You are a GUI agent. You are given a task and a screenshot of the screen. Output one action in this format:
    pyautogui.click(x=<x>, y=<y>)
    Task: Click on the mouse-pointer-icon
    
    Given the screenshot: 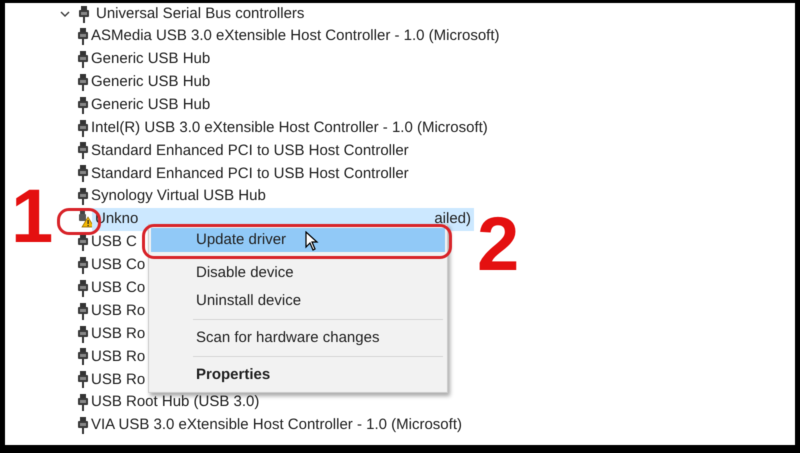 What is the action you would take?
    pyautogui.click(x=312, y=241)
    